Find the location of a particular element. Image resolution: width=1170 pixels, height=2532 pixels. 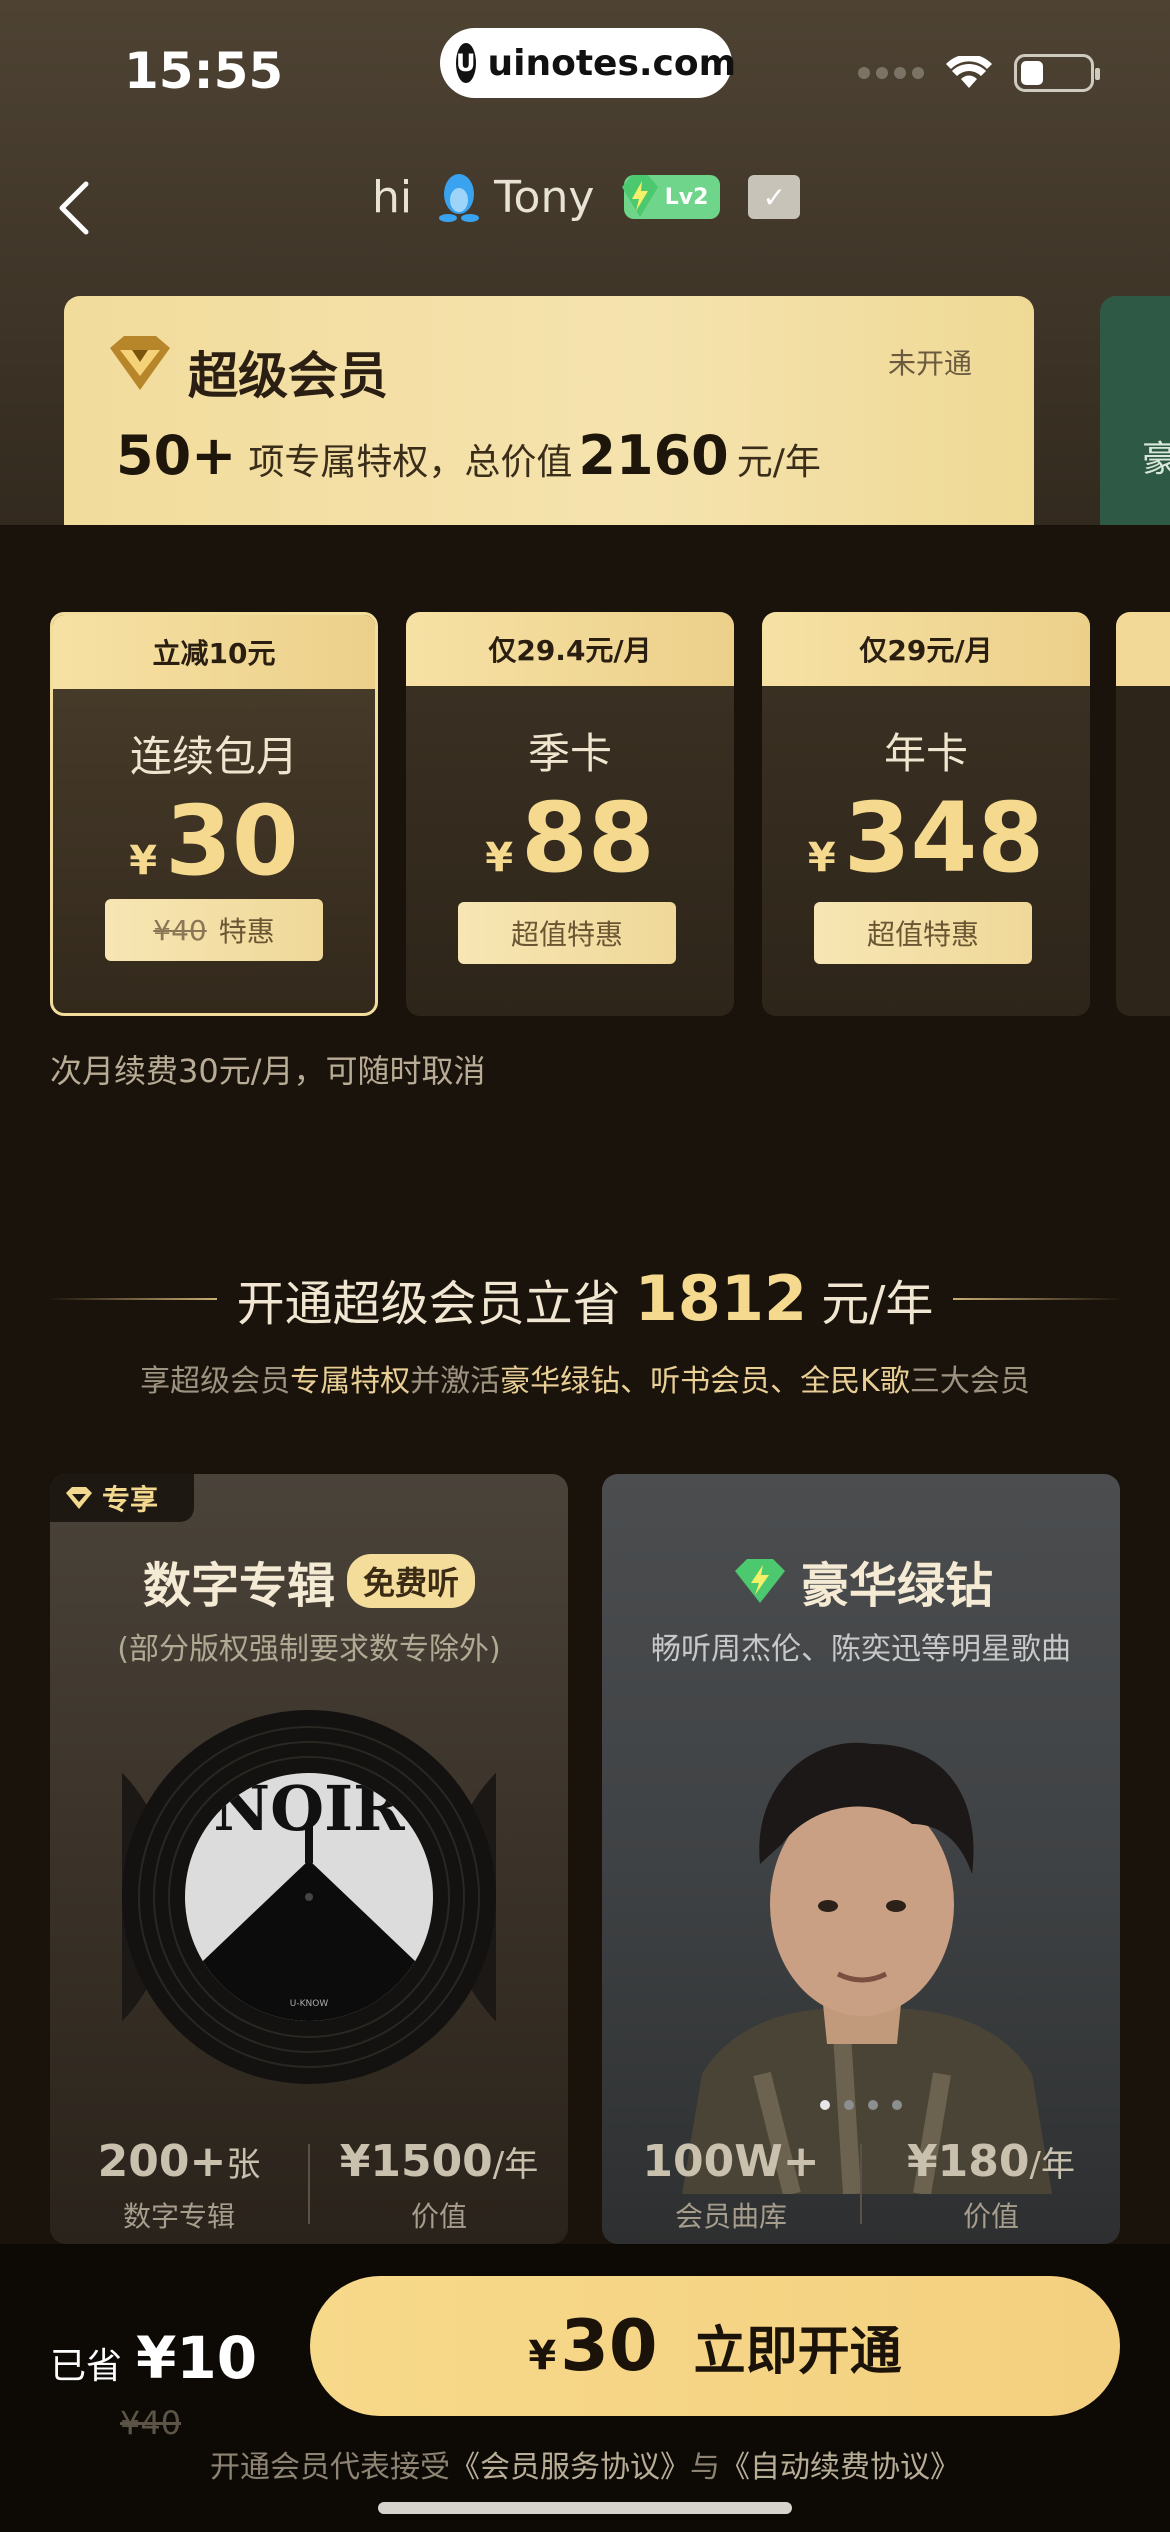

plan-tag: 仅29.4元/月 is located at coordinates (570, 649).